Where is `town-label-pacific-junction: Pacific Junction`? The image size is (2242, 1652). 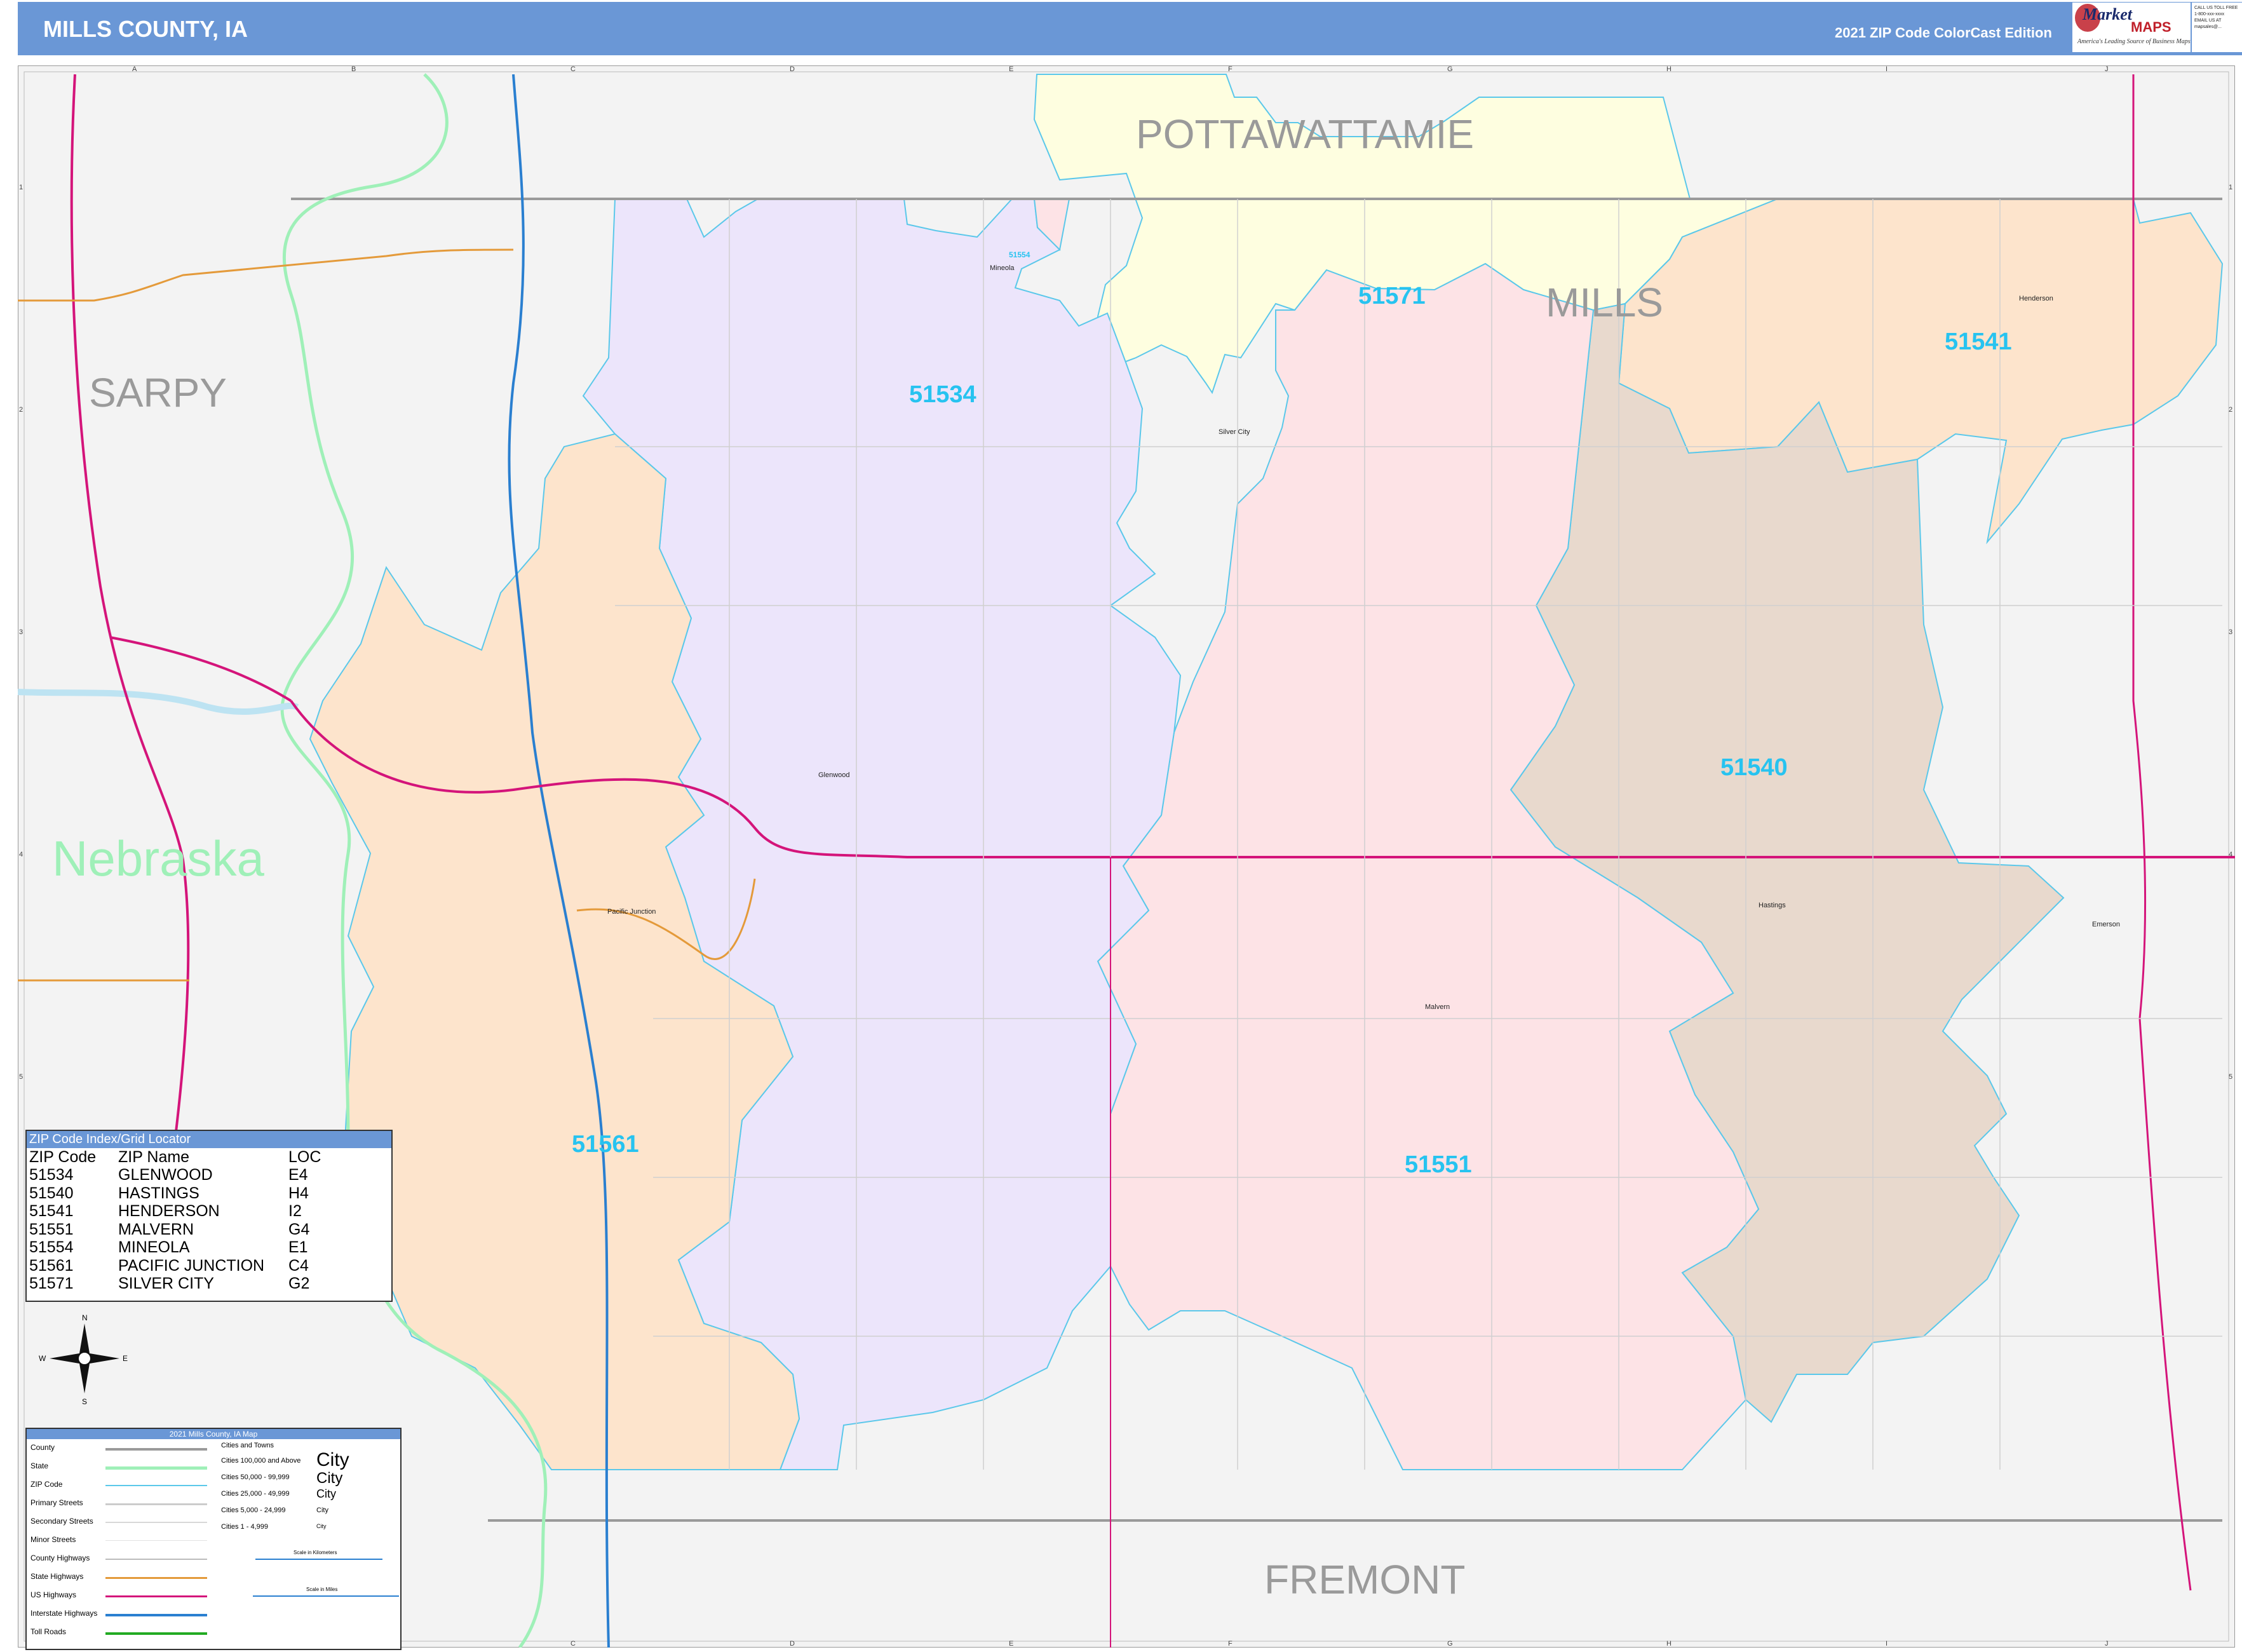 town-label-pacific-junction: Pacific Junction is located at coordinates (631, 912).